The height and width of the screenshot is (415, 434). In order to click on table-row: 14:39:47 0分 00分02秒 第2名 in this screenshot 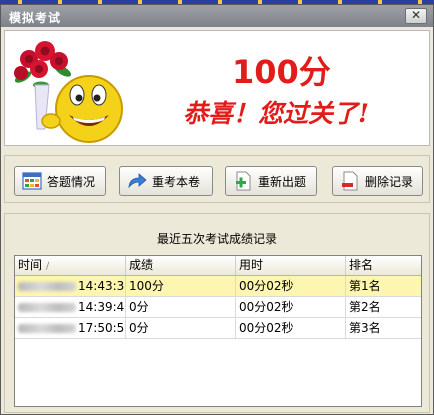, I will do `click(218, 307)`.